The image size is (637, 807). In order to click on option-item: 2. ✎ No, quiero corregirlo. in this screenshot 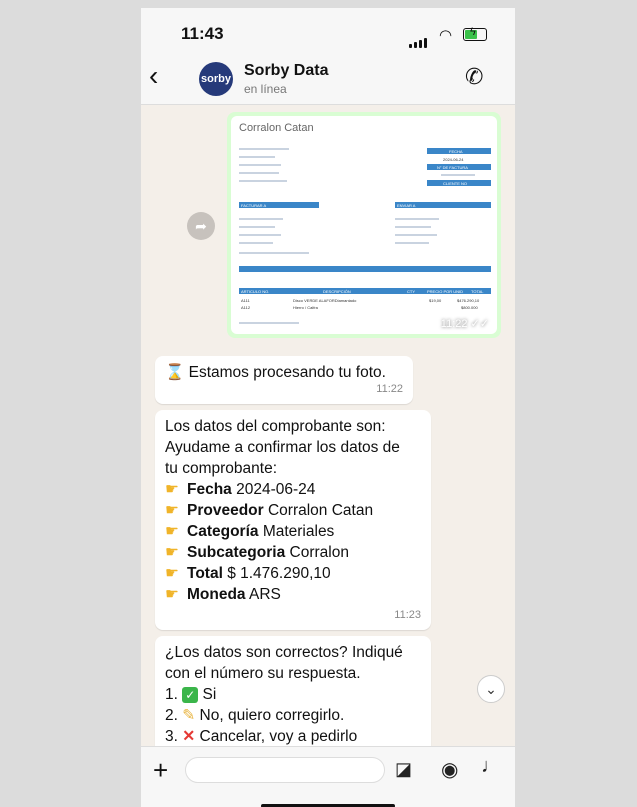, I will do `click(255, 715)`.